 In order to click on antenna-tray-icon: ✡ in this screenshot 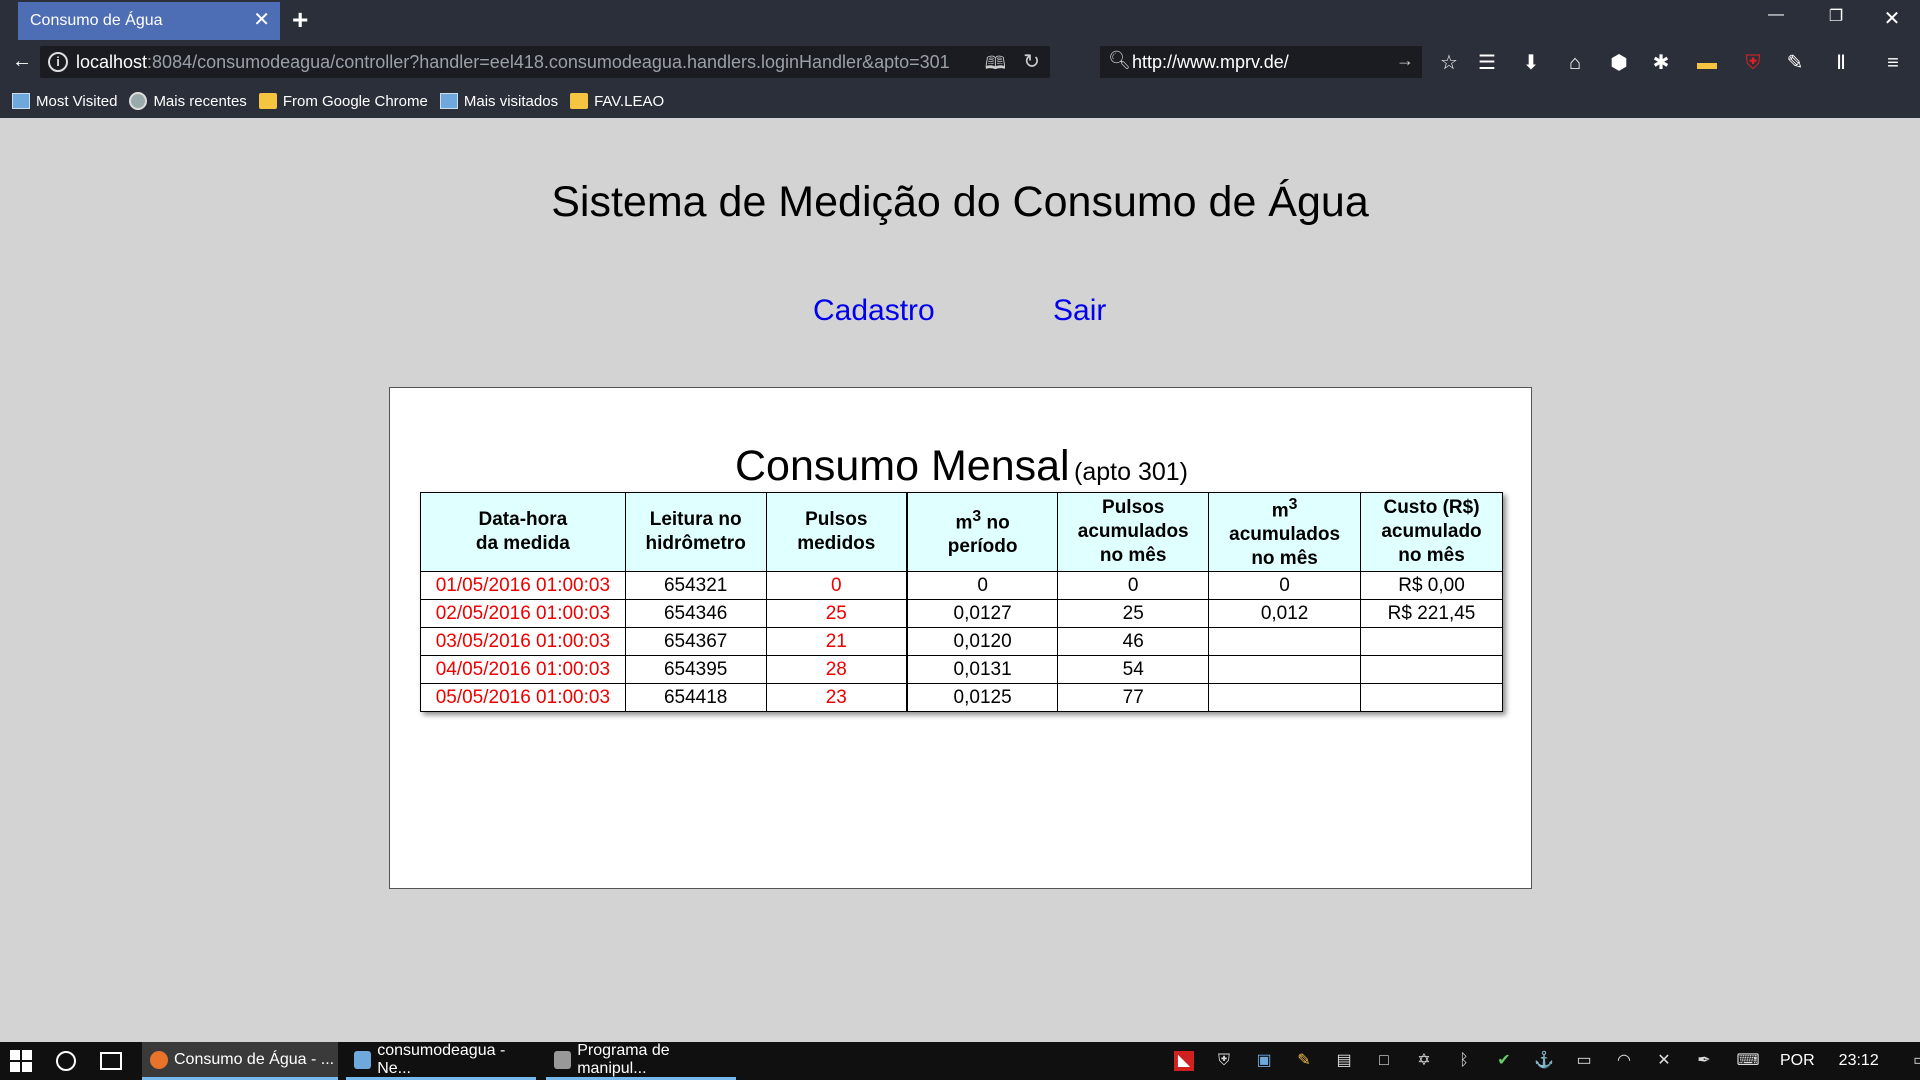, I will do `click(1424, 1061)`.